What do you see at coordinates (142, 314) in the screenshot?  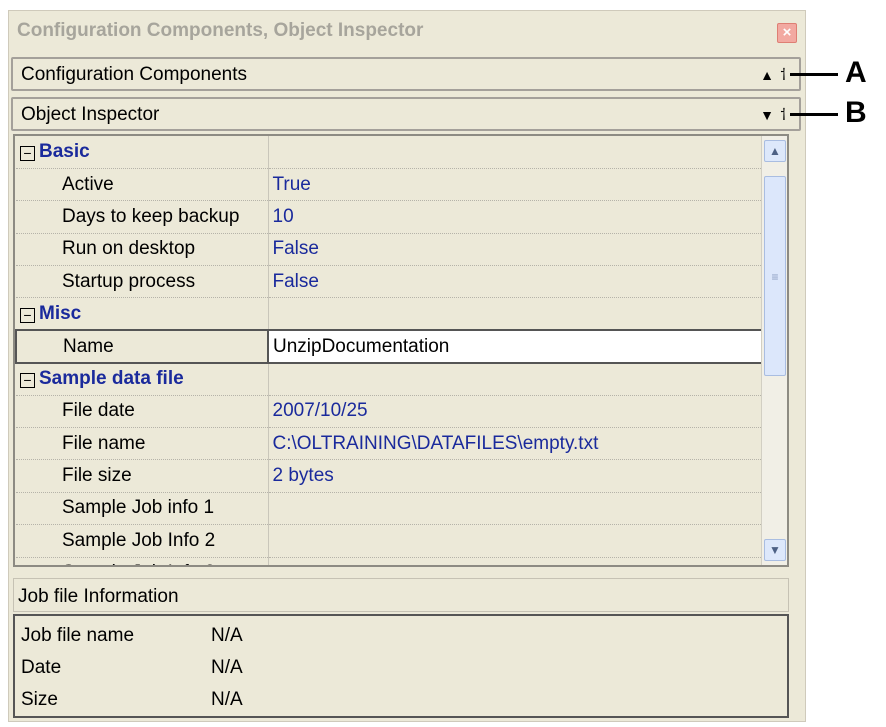 I see `property-name-cell: − Misc` at bounding box center [142, 314].